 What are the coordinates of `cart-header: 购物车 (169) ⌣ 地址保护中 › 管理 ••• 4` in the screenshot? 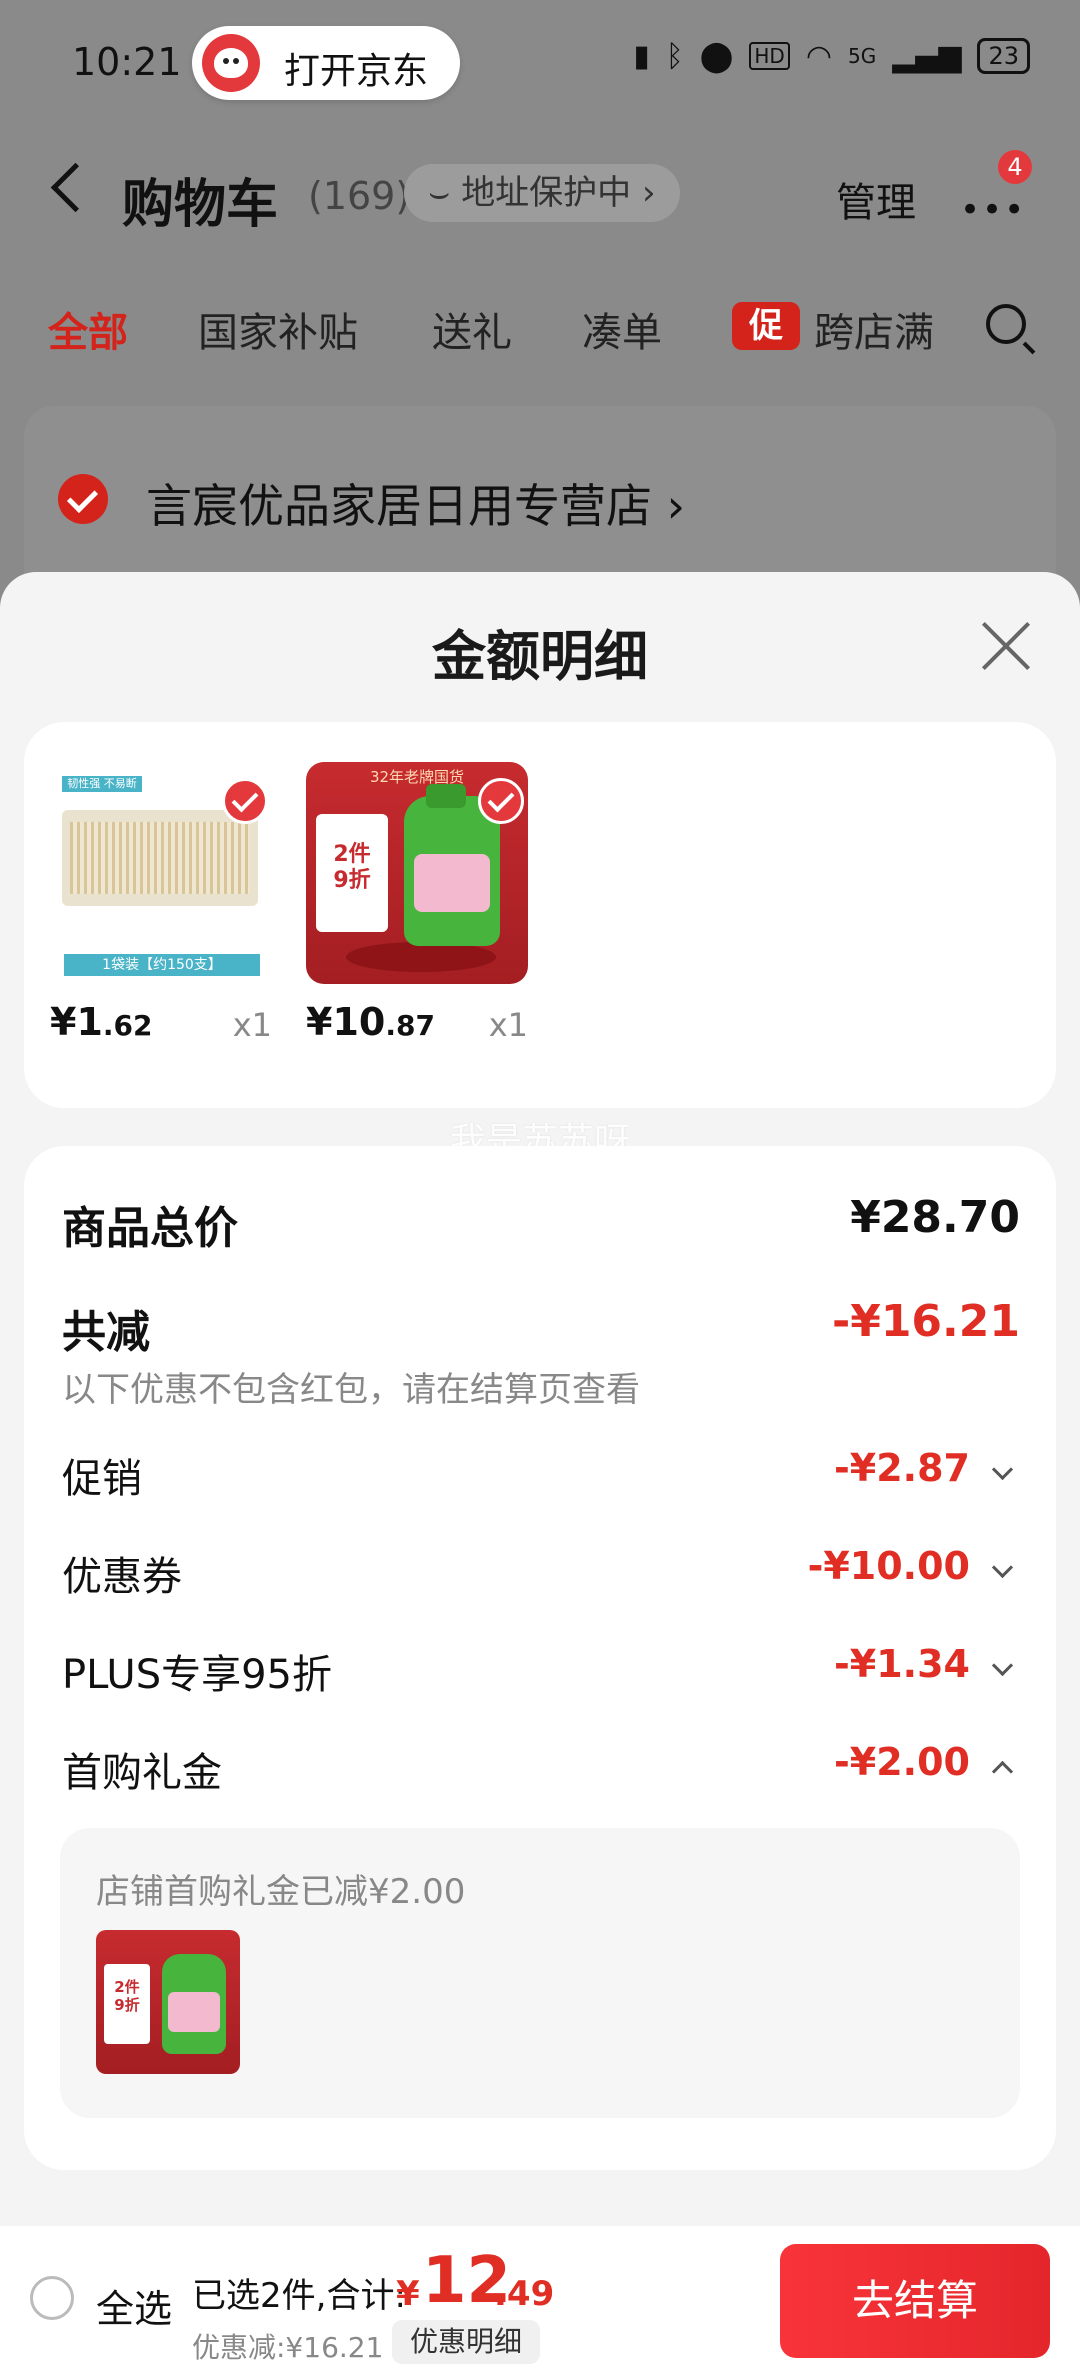 It's located at (540, 200).